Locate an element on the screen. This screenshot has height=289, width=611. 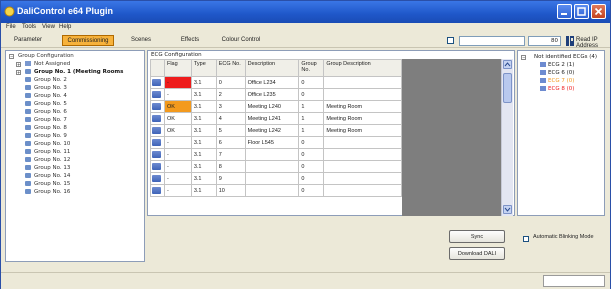
tab-parameter: Parameter is located at coordinates (28, 40).